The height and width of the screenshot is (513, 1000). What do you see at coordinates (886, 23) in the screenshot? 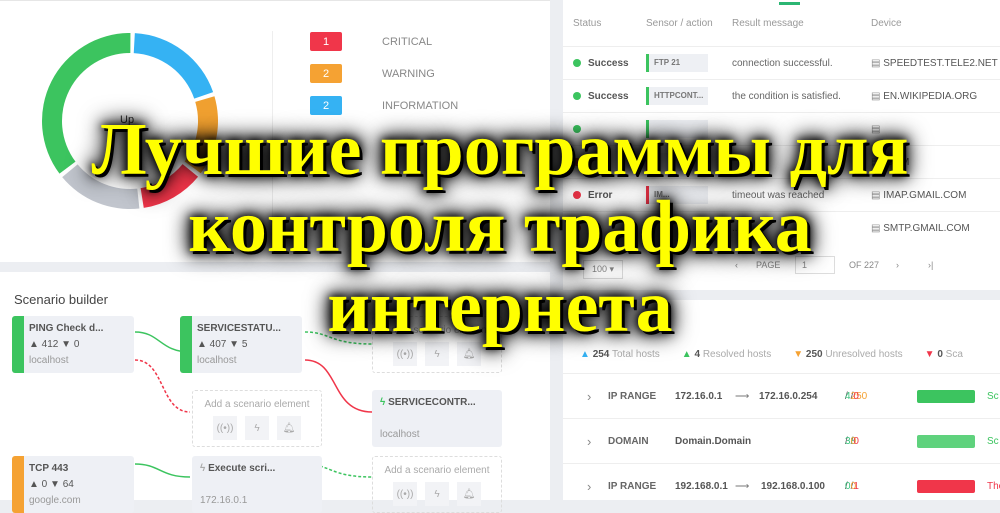
I see `col-device: Device` at bounding box center [886, 23].